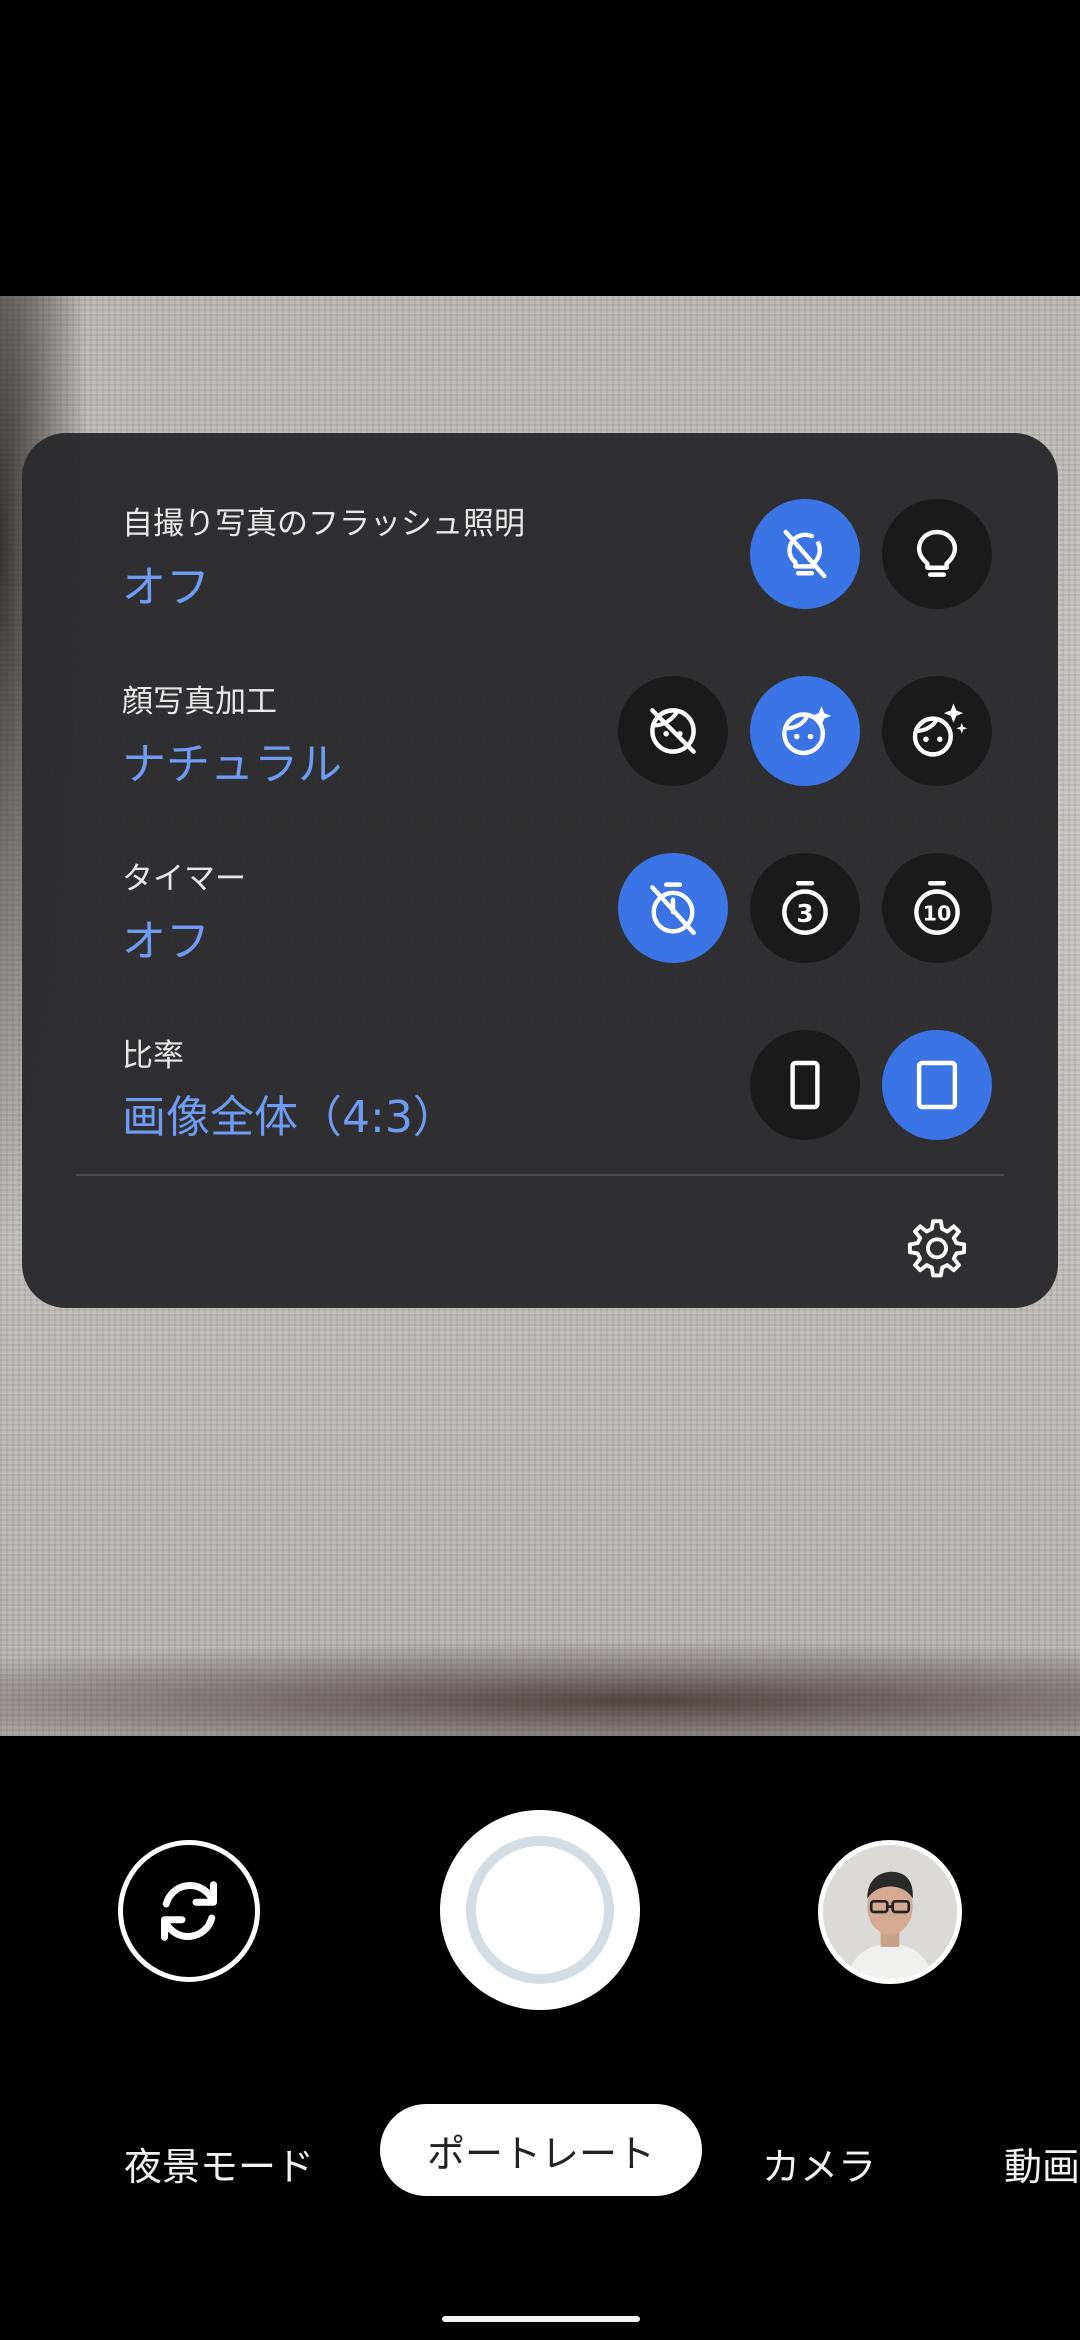 The height and width of the screenshot is (2340, 1080). I want to click on timer-3s-button: 3, so click(805, 908).